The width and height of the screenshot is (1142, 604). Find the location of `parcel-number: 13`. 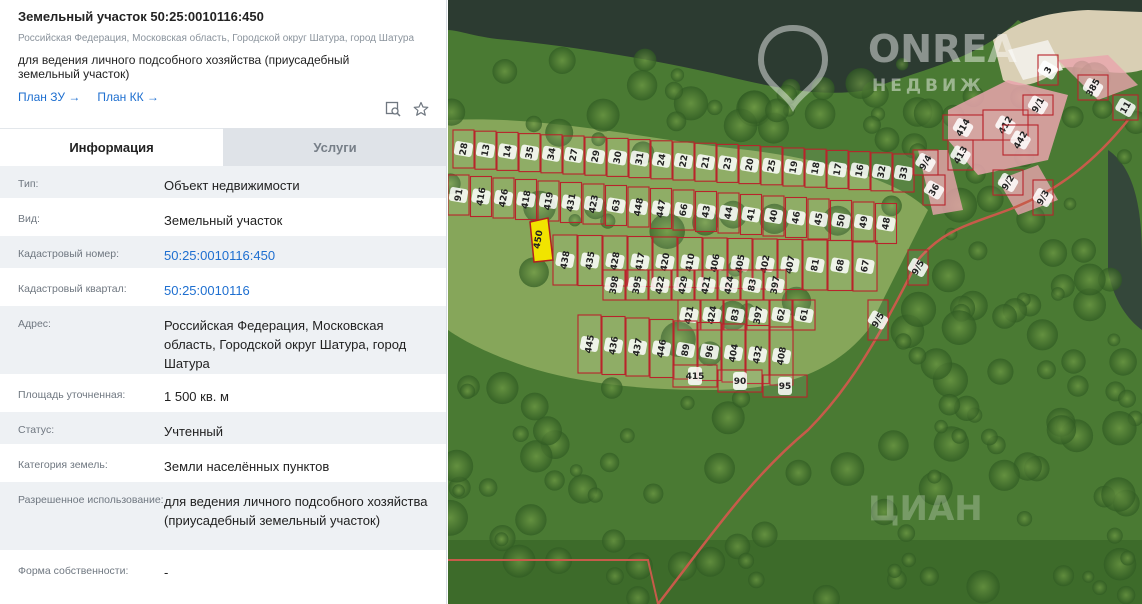

parcel-number: 13 is located at coordinates (486, 150).